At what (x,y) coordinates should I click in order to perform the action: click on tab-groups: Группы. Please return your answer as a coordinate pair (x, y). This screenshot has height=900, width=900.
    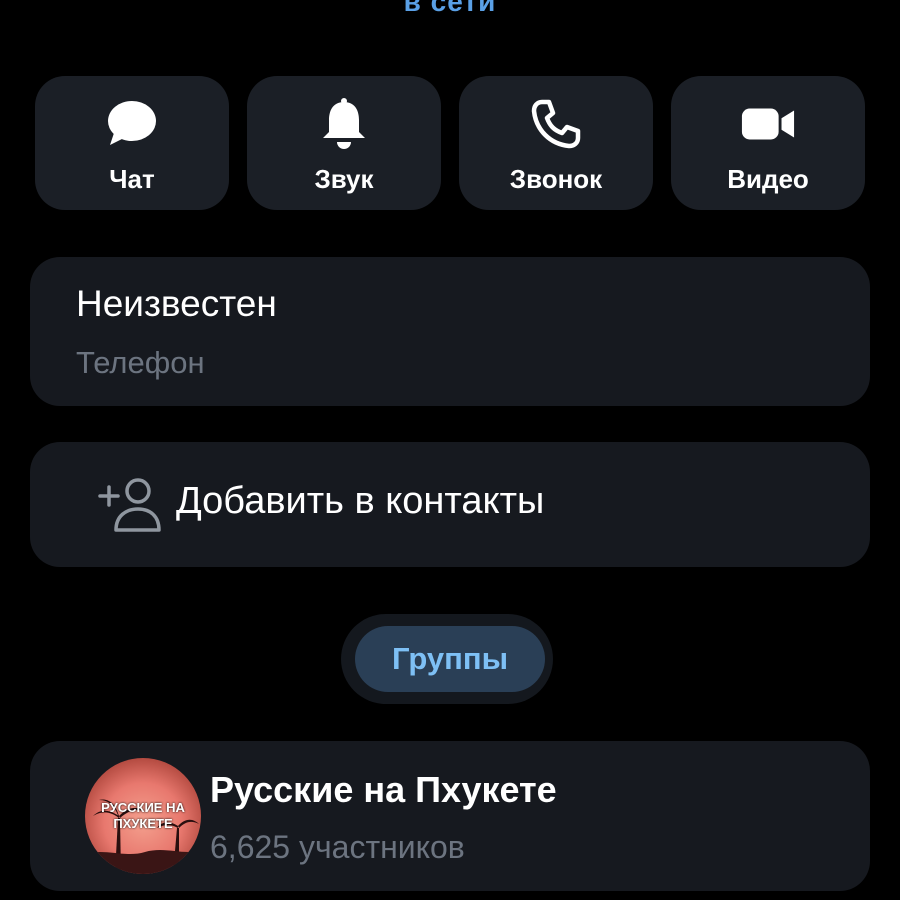
    Looking at the image, I should click on (450, 659).